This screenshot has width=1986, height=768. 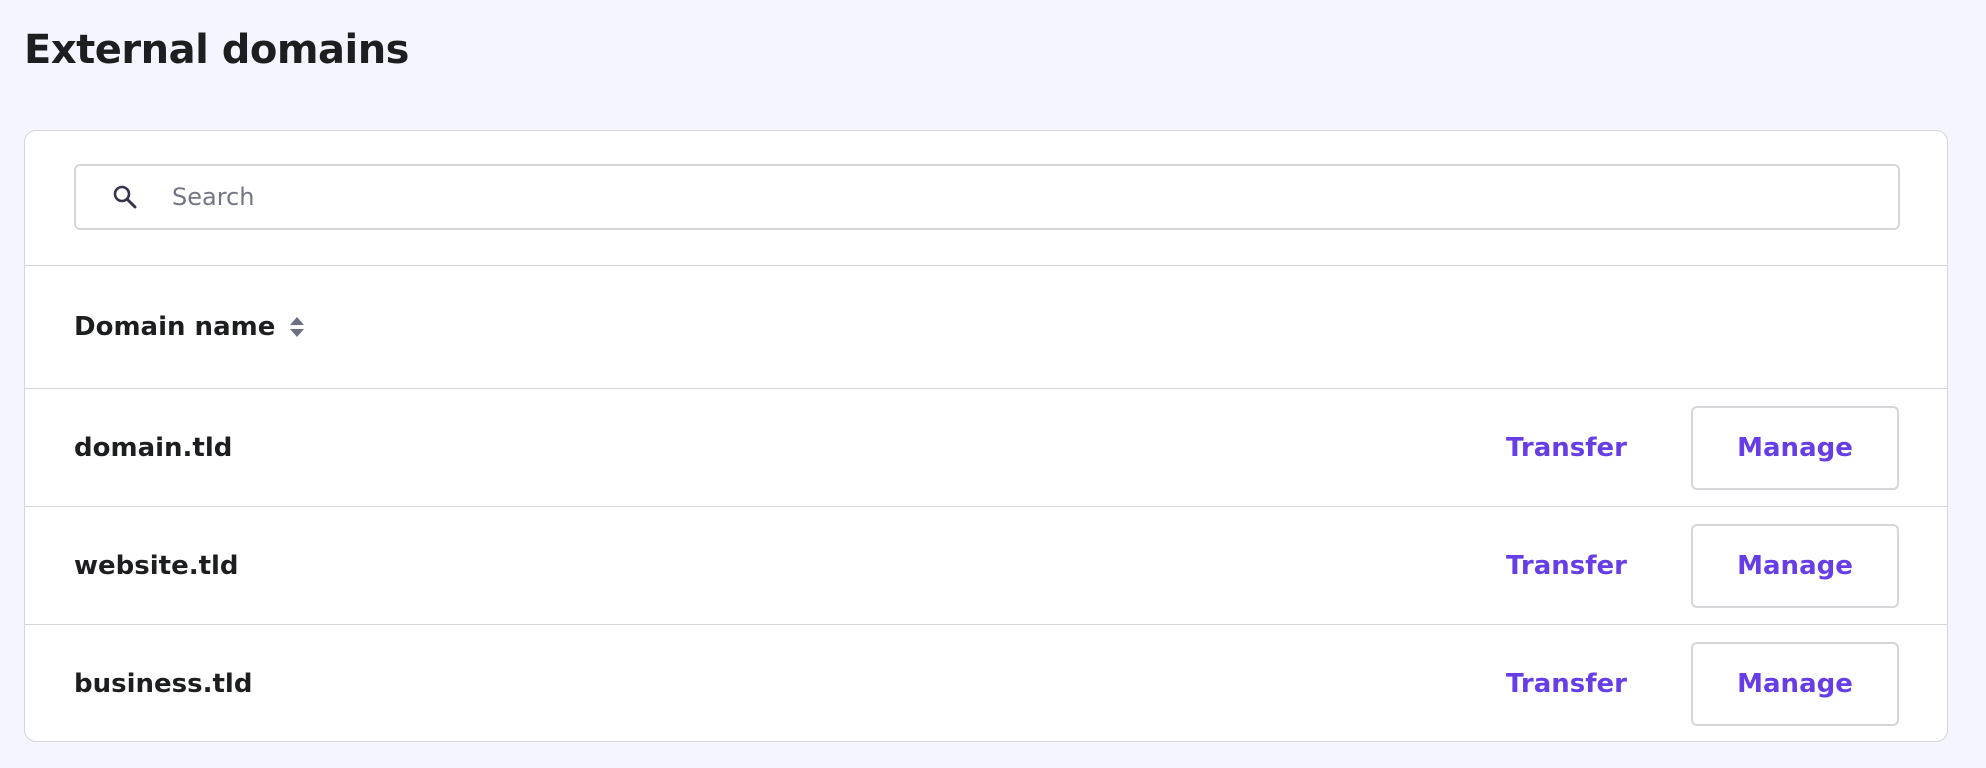 What do you see at coordinates (217, 50) in the screenshot?
I see `page-title: External domains` at bounding box center [217, 50].